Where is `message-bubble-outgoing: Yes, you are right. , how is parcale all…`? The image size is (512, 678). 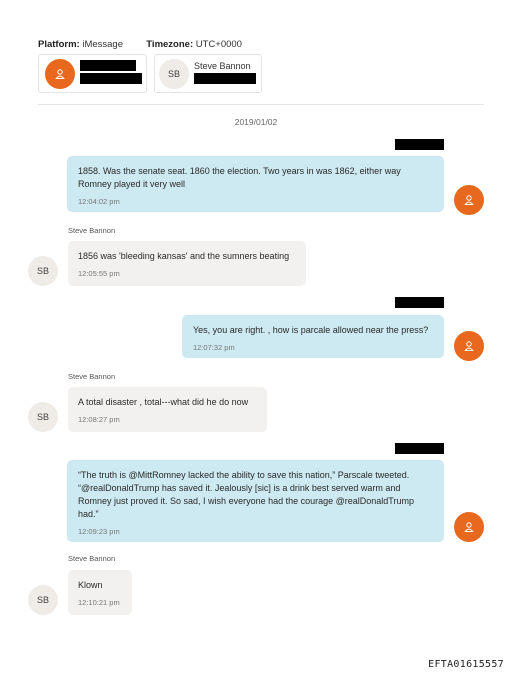
message-bubble-outgoing: Yes, you are right. , how is parcale all… is located at coordinates (313, 336).